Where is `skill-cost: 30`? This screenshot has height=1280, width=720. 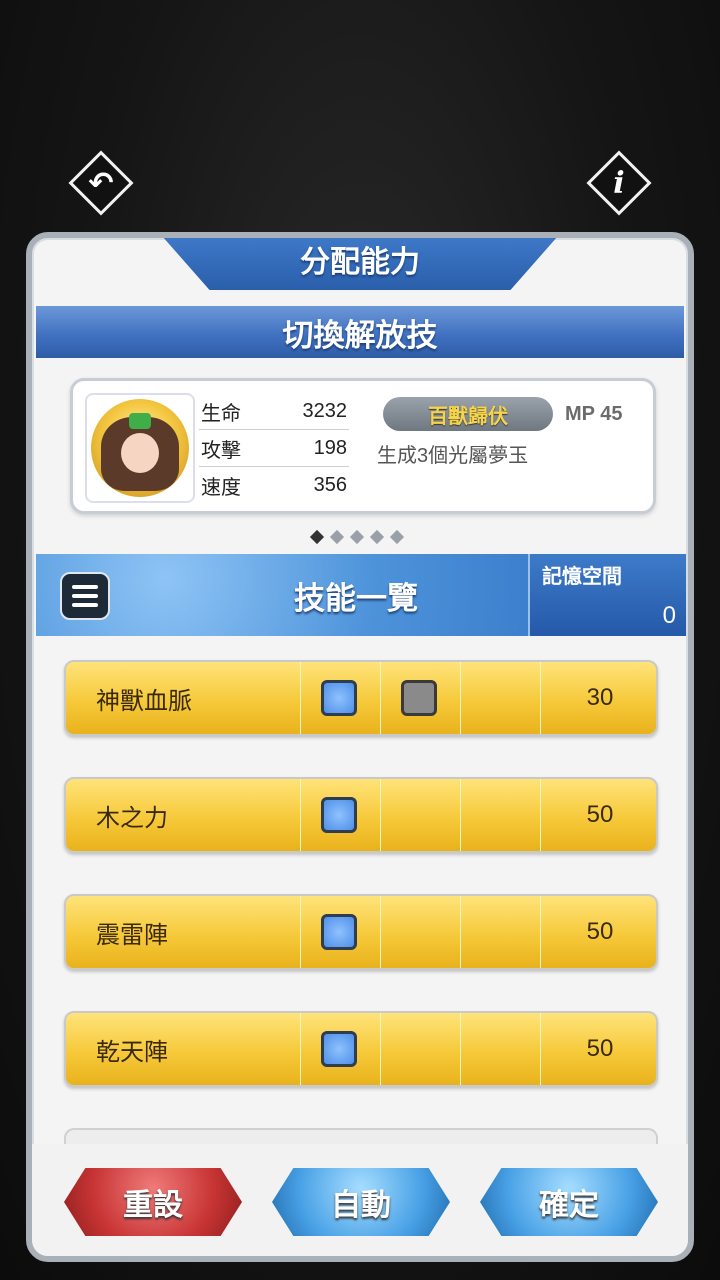 skill-cost: 30 is located at coordinates (599, 698).